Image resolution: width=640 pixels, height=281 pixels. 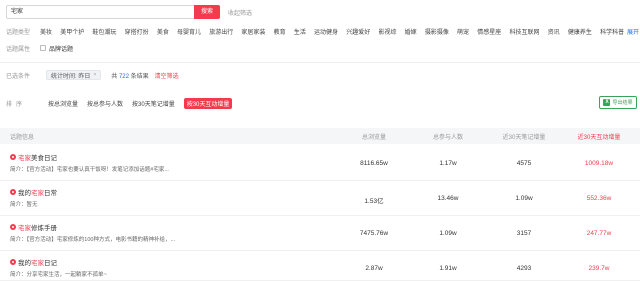 What do you see at coordinates (280, 31) in the screenshot?
I see `category-item: 教育` at bounding box center [280, 31].